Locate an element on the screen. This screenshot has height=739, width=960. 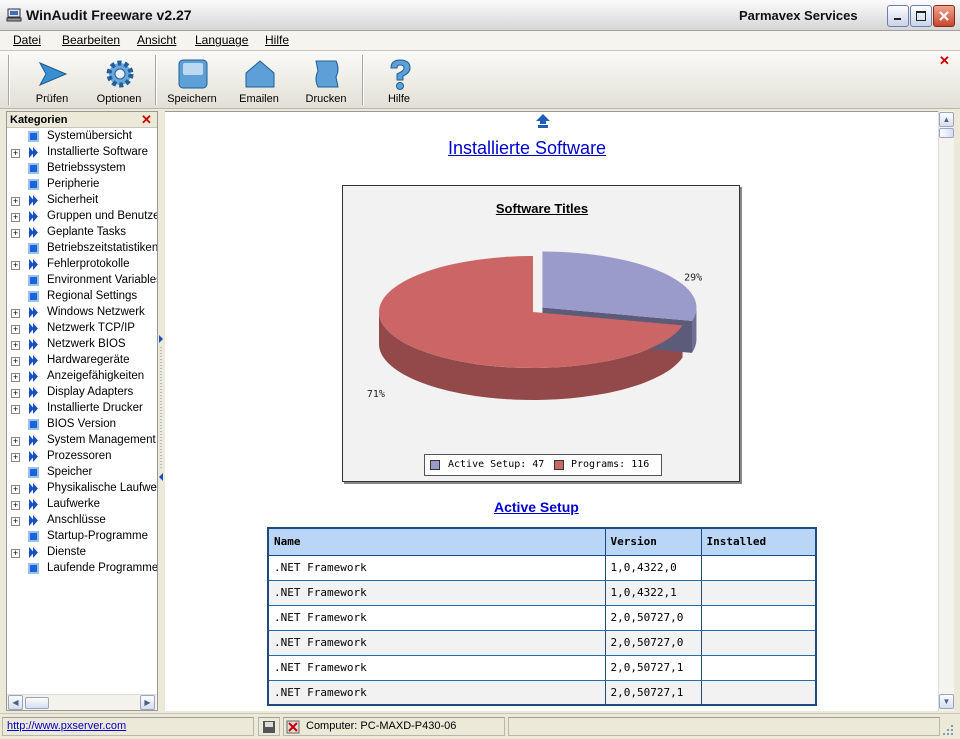
sidebar-item: + Gruppen und Benutzer is located at coordinates (82, 217).